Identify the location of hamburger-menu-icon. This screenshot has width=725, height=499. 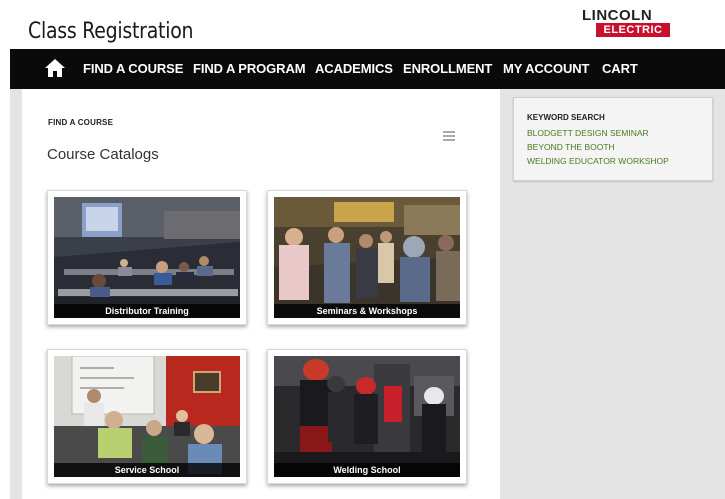
(449, 136).